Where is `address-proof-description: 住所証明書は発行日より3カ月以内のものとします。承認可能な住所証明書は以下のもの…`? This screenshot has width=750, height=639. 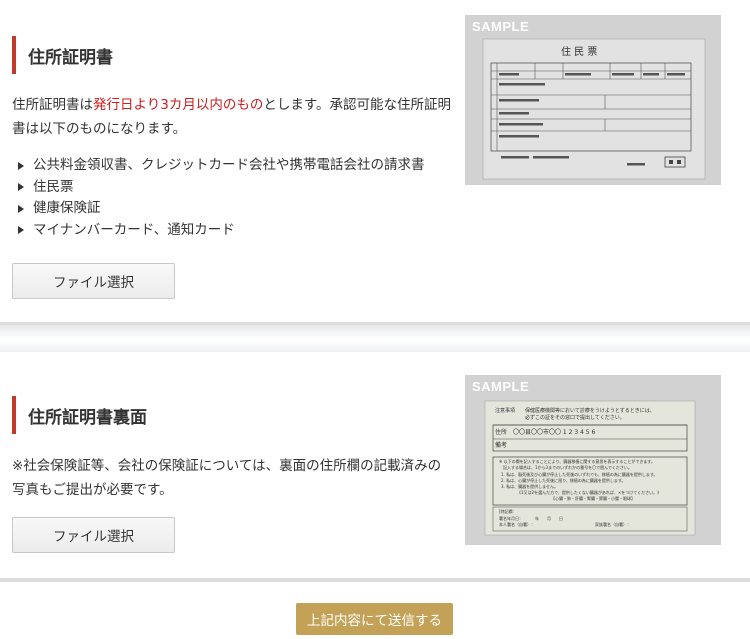
address-proof-description: 住所証明書は発行日より3カ月以内のものとします。承認可能な住所証明書は以下のもの… is located at coordinates (231, 117).